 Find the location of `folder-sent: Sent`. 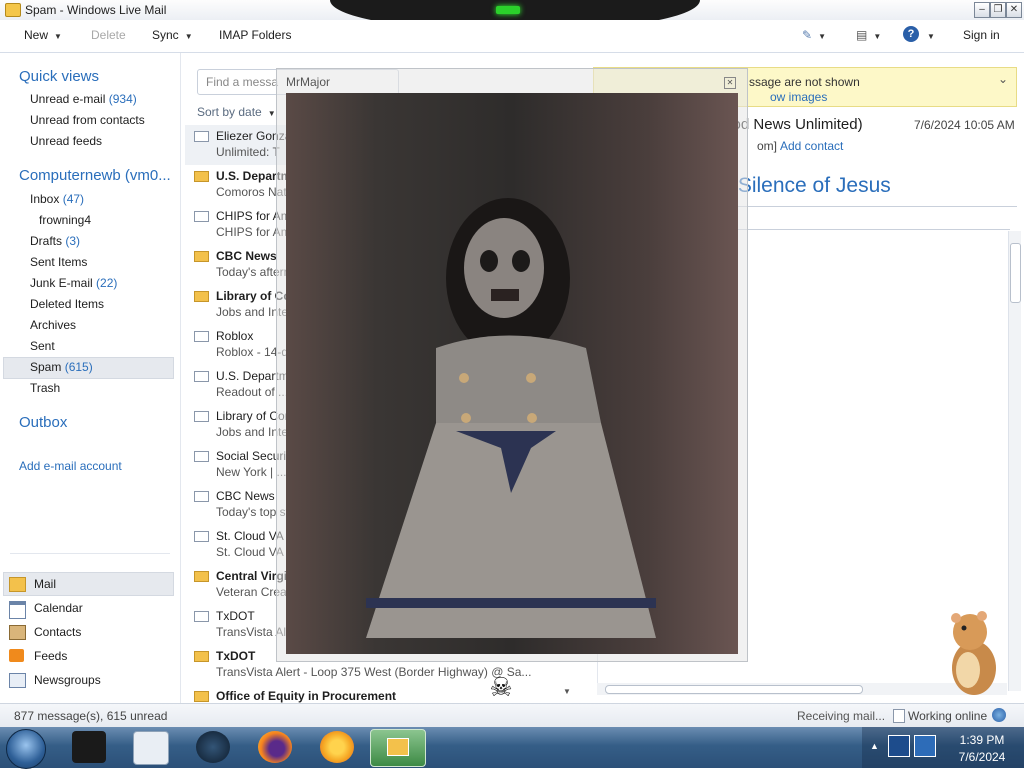

folder-sent: Sent is located at coordinates (42, 346).